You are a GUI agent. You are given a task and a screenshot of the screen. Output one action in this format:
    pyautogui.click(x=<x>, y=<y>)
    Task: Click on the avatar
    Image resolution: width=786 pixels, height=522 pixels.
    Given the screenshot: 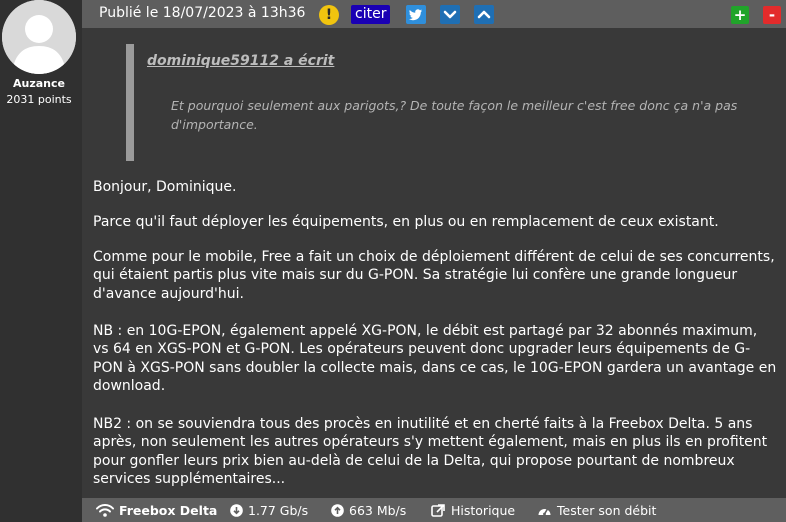 What is the action you would take?
    pyautogui.click(x=39, y=37)
    